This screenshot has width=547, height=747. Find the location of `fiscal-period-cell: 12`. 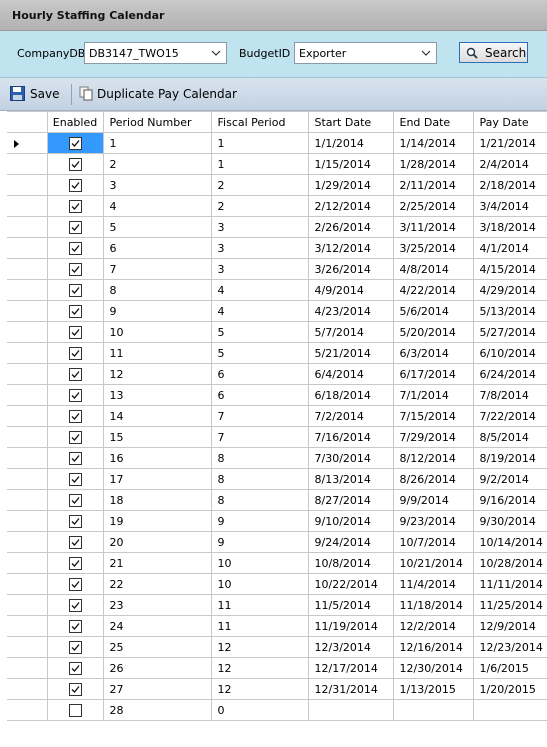

fiscal-period-cell: 12 is located at coordinates (259, 647).